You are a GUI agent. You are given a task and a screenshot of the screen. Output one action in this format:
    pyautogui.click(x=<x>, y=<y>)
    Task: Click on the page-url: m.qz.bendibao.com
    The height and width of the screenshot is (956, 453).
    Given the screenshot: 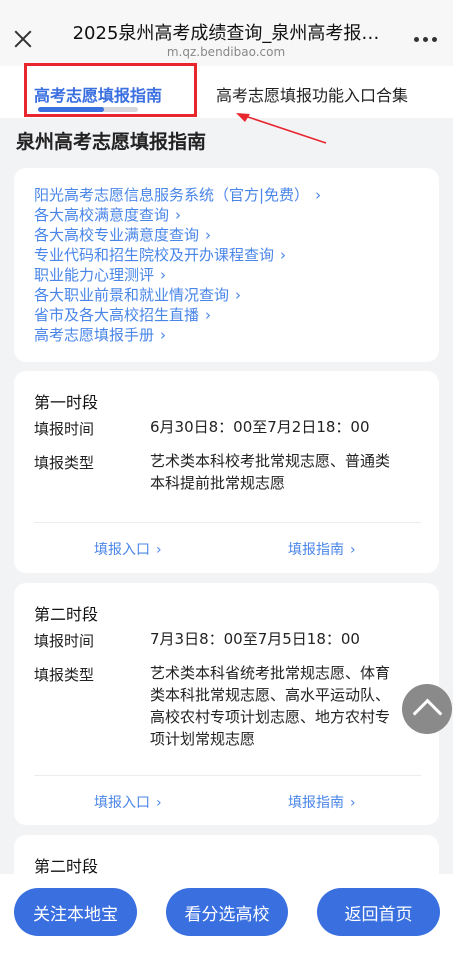 What is the action you would take?
    pyautogui.click(x=226, y=52)
    